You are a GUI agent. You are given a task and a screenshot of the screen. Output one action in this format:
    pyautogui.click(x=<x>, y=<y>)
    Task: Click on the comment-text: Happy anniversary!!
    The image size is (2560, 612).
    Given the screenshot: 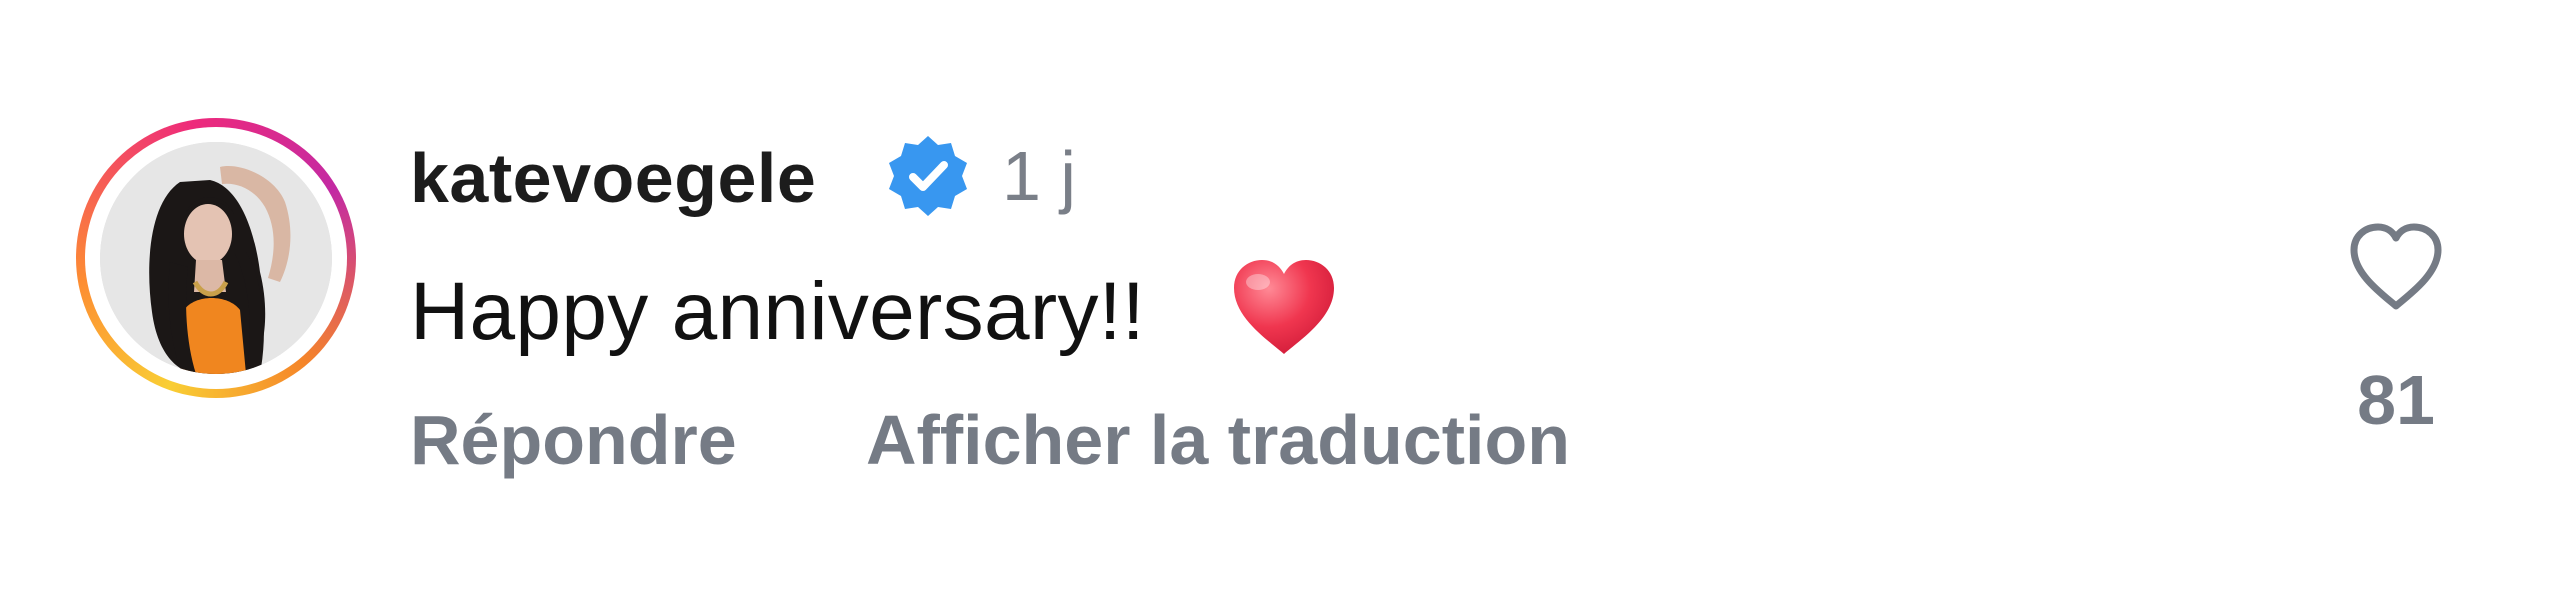 What is the action you would take?
    pyautogui.click(x=777, y=311)
    